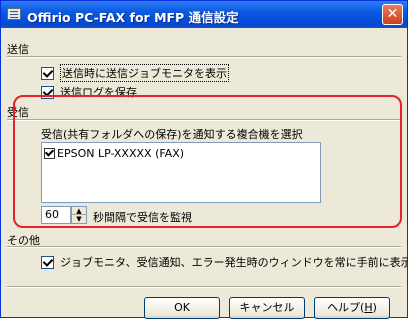 This screenshot has height=319, width=408. Describe the element at coordinates (79, 219) in the screenshot. I see `spin-down-arrow-icon: ▼` at that location.